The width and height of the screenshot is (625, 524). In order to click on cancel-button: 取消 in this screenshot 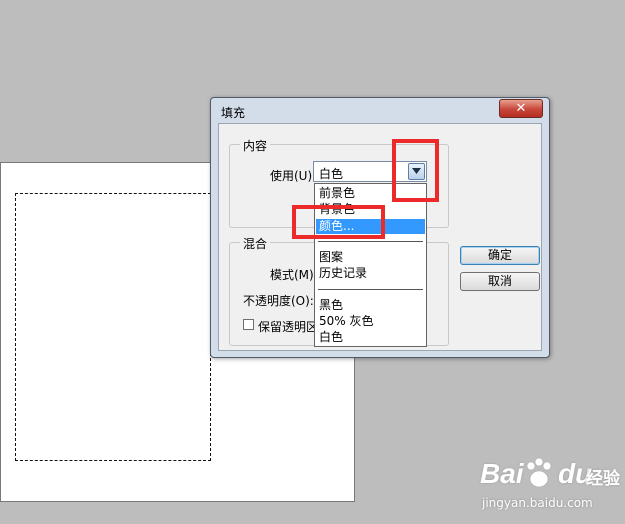, I will do `click(500, 281)`.